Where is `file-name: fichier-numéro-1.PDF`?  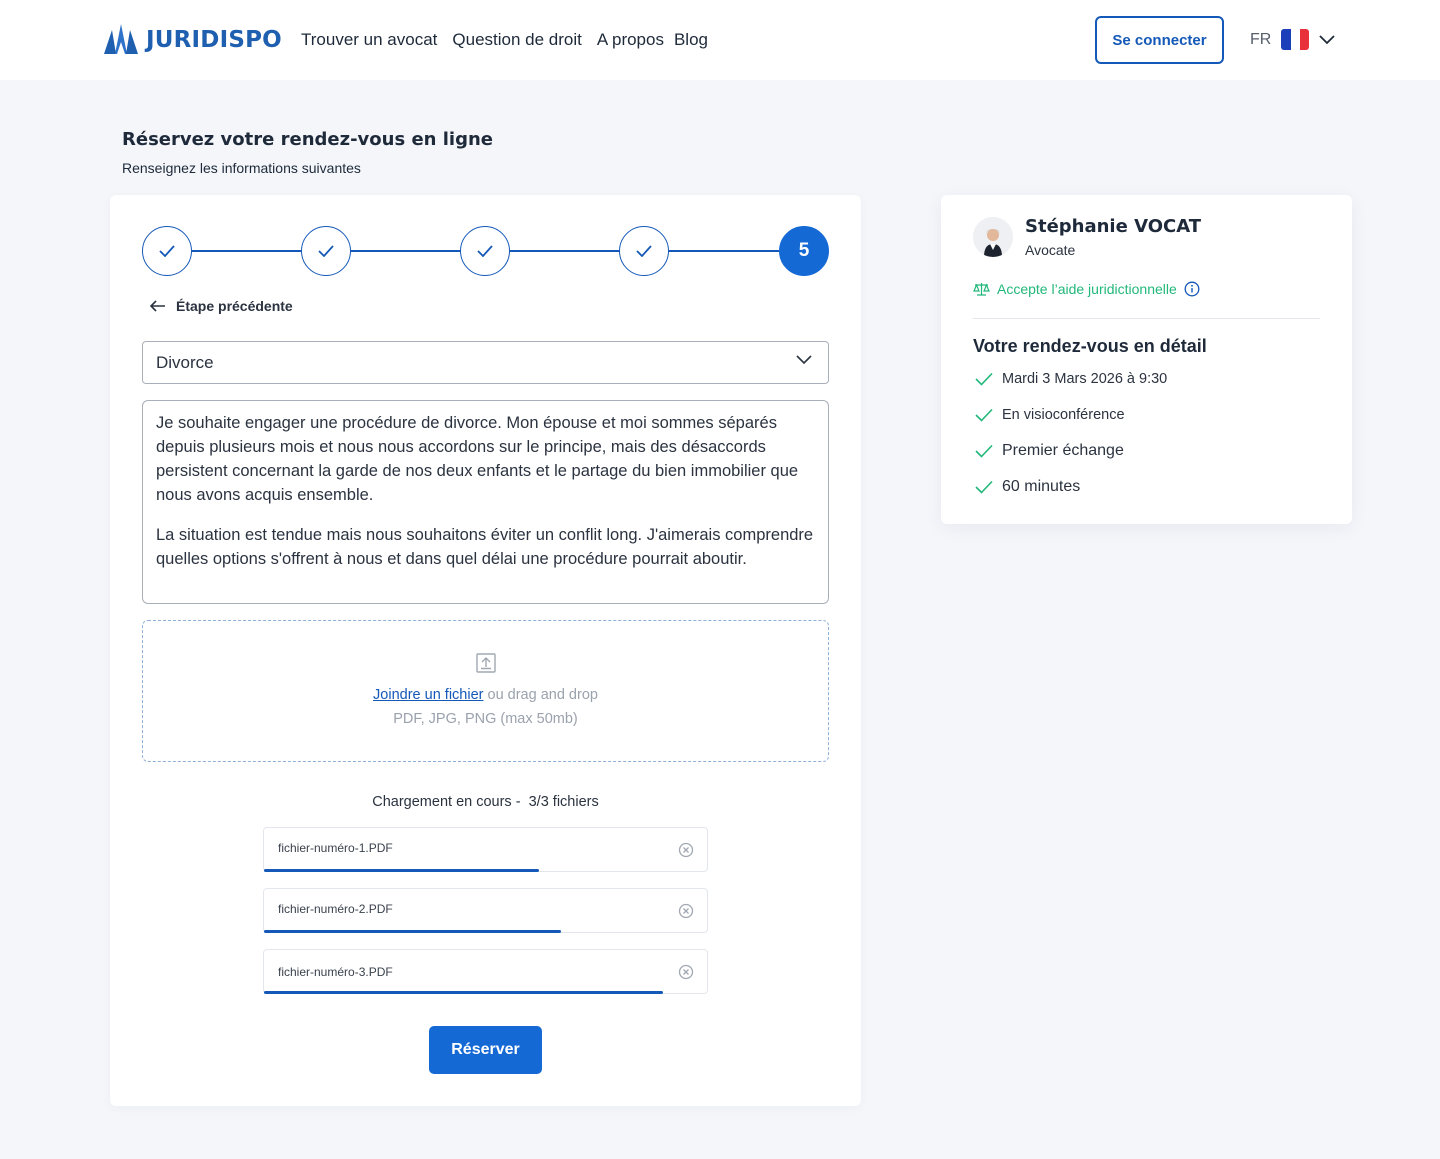 file-name: fichier-numéro-1.PDF is located at coordinates (335, 848).